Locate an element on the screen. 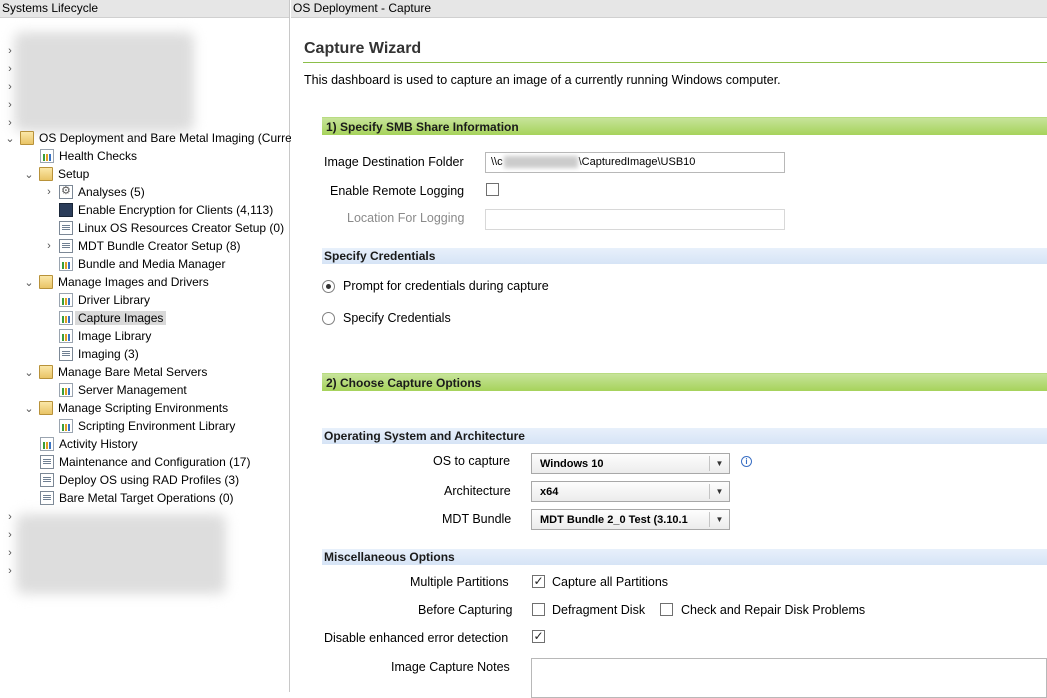 Image resolution: width=1047 pixels, height=698 pixels. tree-item-label: Activity History is located at coordinates (98, 444).